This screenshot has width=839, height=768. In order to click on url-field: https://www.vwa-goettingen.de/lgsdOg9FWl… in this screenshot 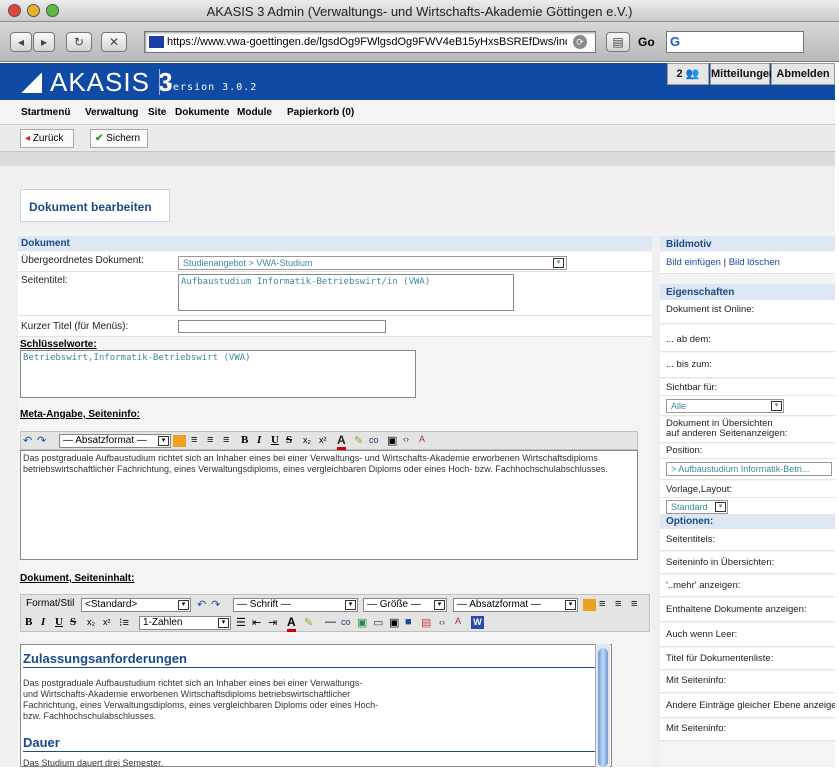, I will do `click(370, 42)`.